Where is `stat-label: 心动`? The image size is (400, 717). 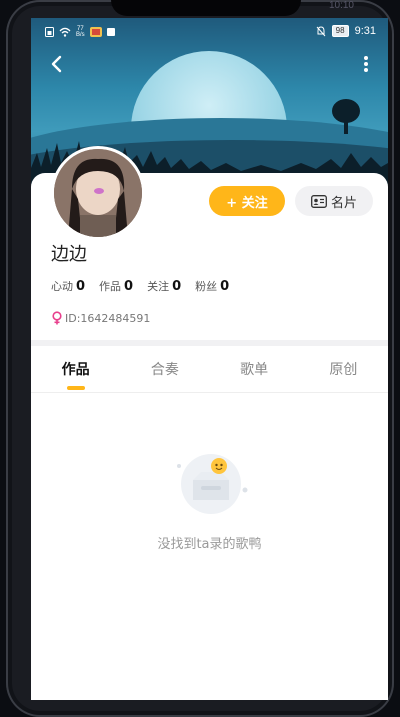
stat-label: 心动 is located at coordinates (62, 286).